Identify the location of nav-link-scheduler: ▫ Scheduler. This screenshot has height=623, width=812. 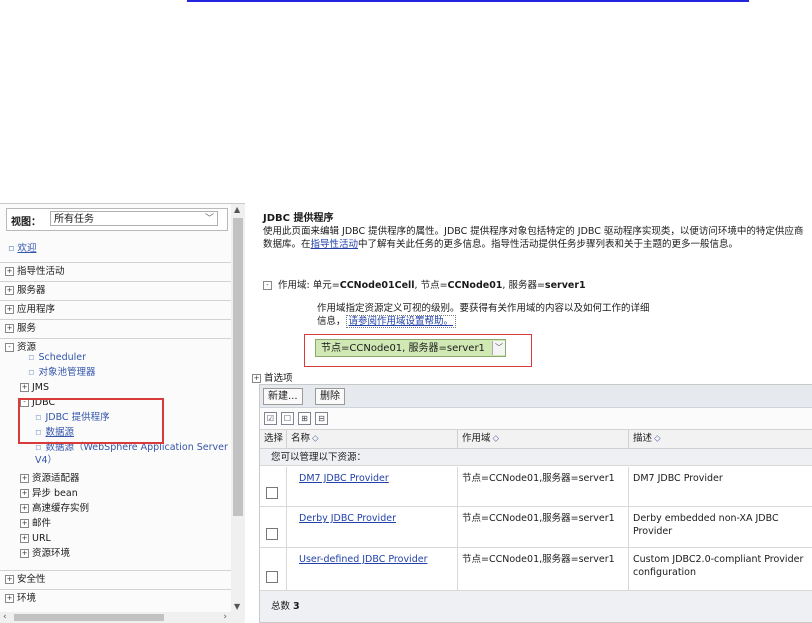
(57, 357).